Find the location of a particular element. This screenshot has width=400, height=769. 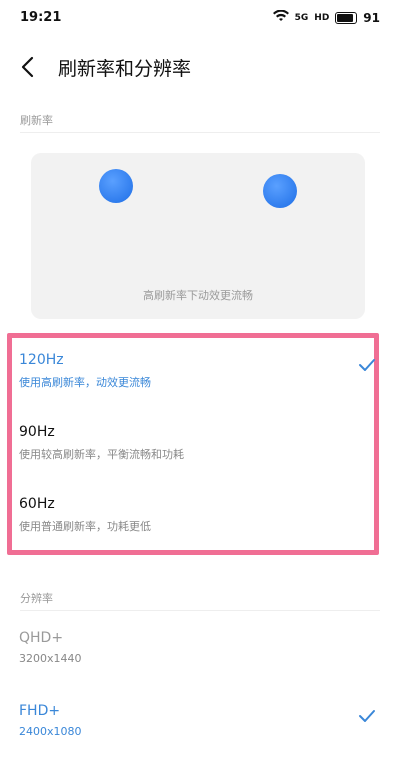

status-icons: 5G HD 91 is located at coordinates (326, 17).